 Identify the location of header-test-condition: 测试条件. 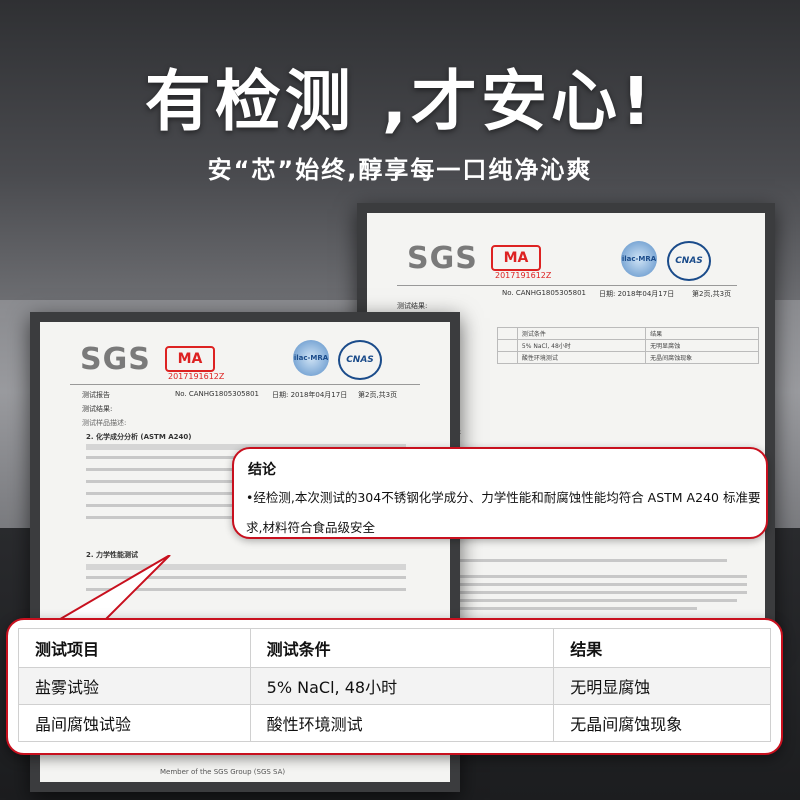
(402, 648).